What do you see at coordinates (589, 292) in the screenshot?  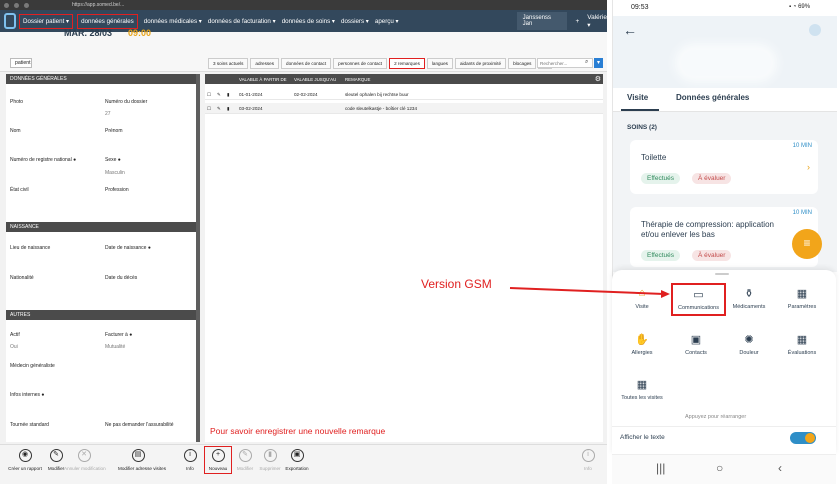 I see `annotation-arrow` at bounding box center [589, 292].